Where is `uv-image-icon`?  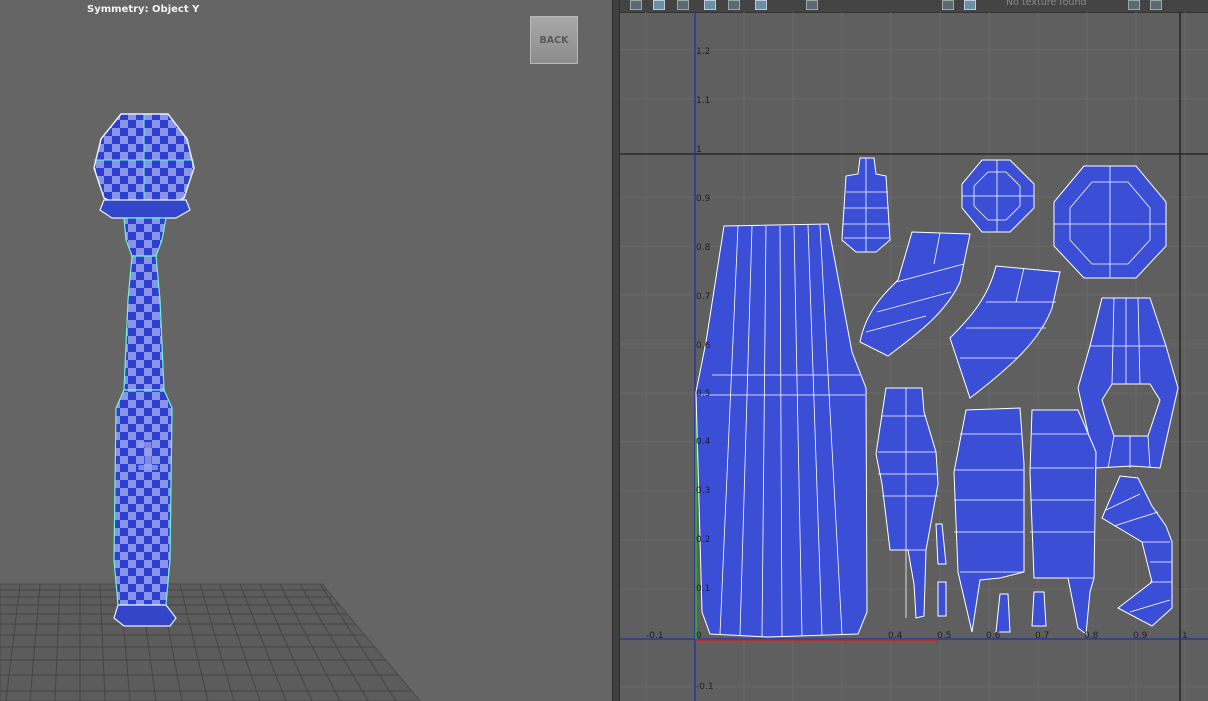
uv-image-icon is located at coordinates (948, 5).